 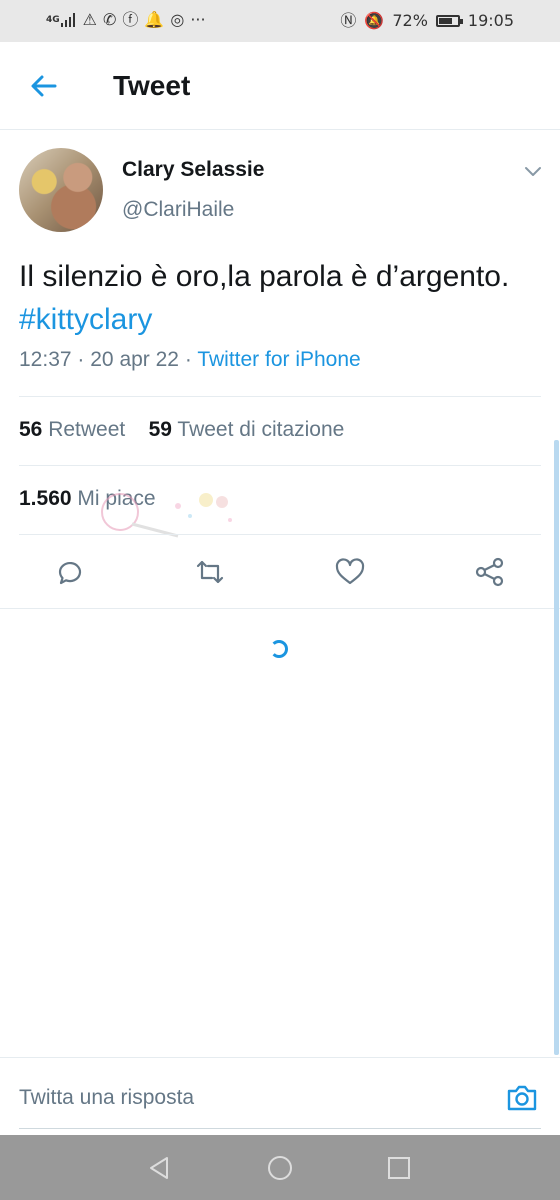 I want to click on likes-count: 1.560, so click(x=45, y=498).